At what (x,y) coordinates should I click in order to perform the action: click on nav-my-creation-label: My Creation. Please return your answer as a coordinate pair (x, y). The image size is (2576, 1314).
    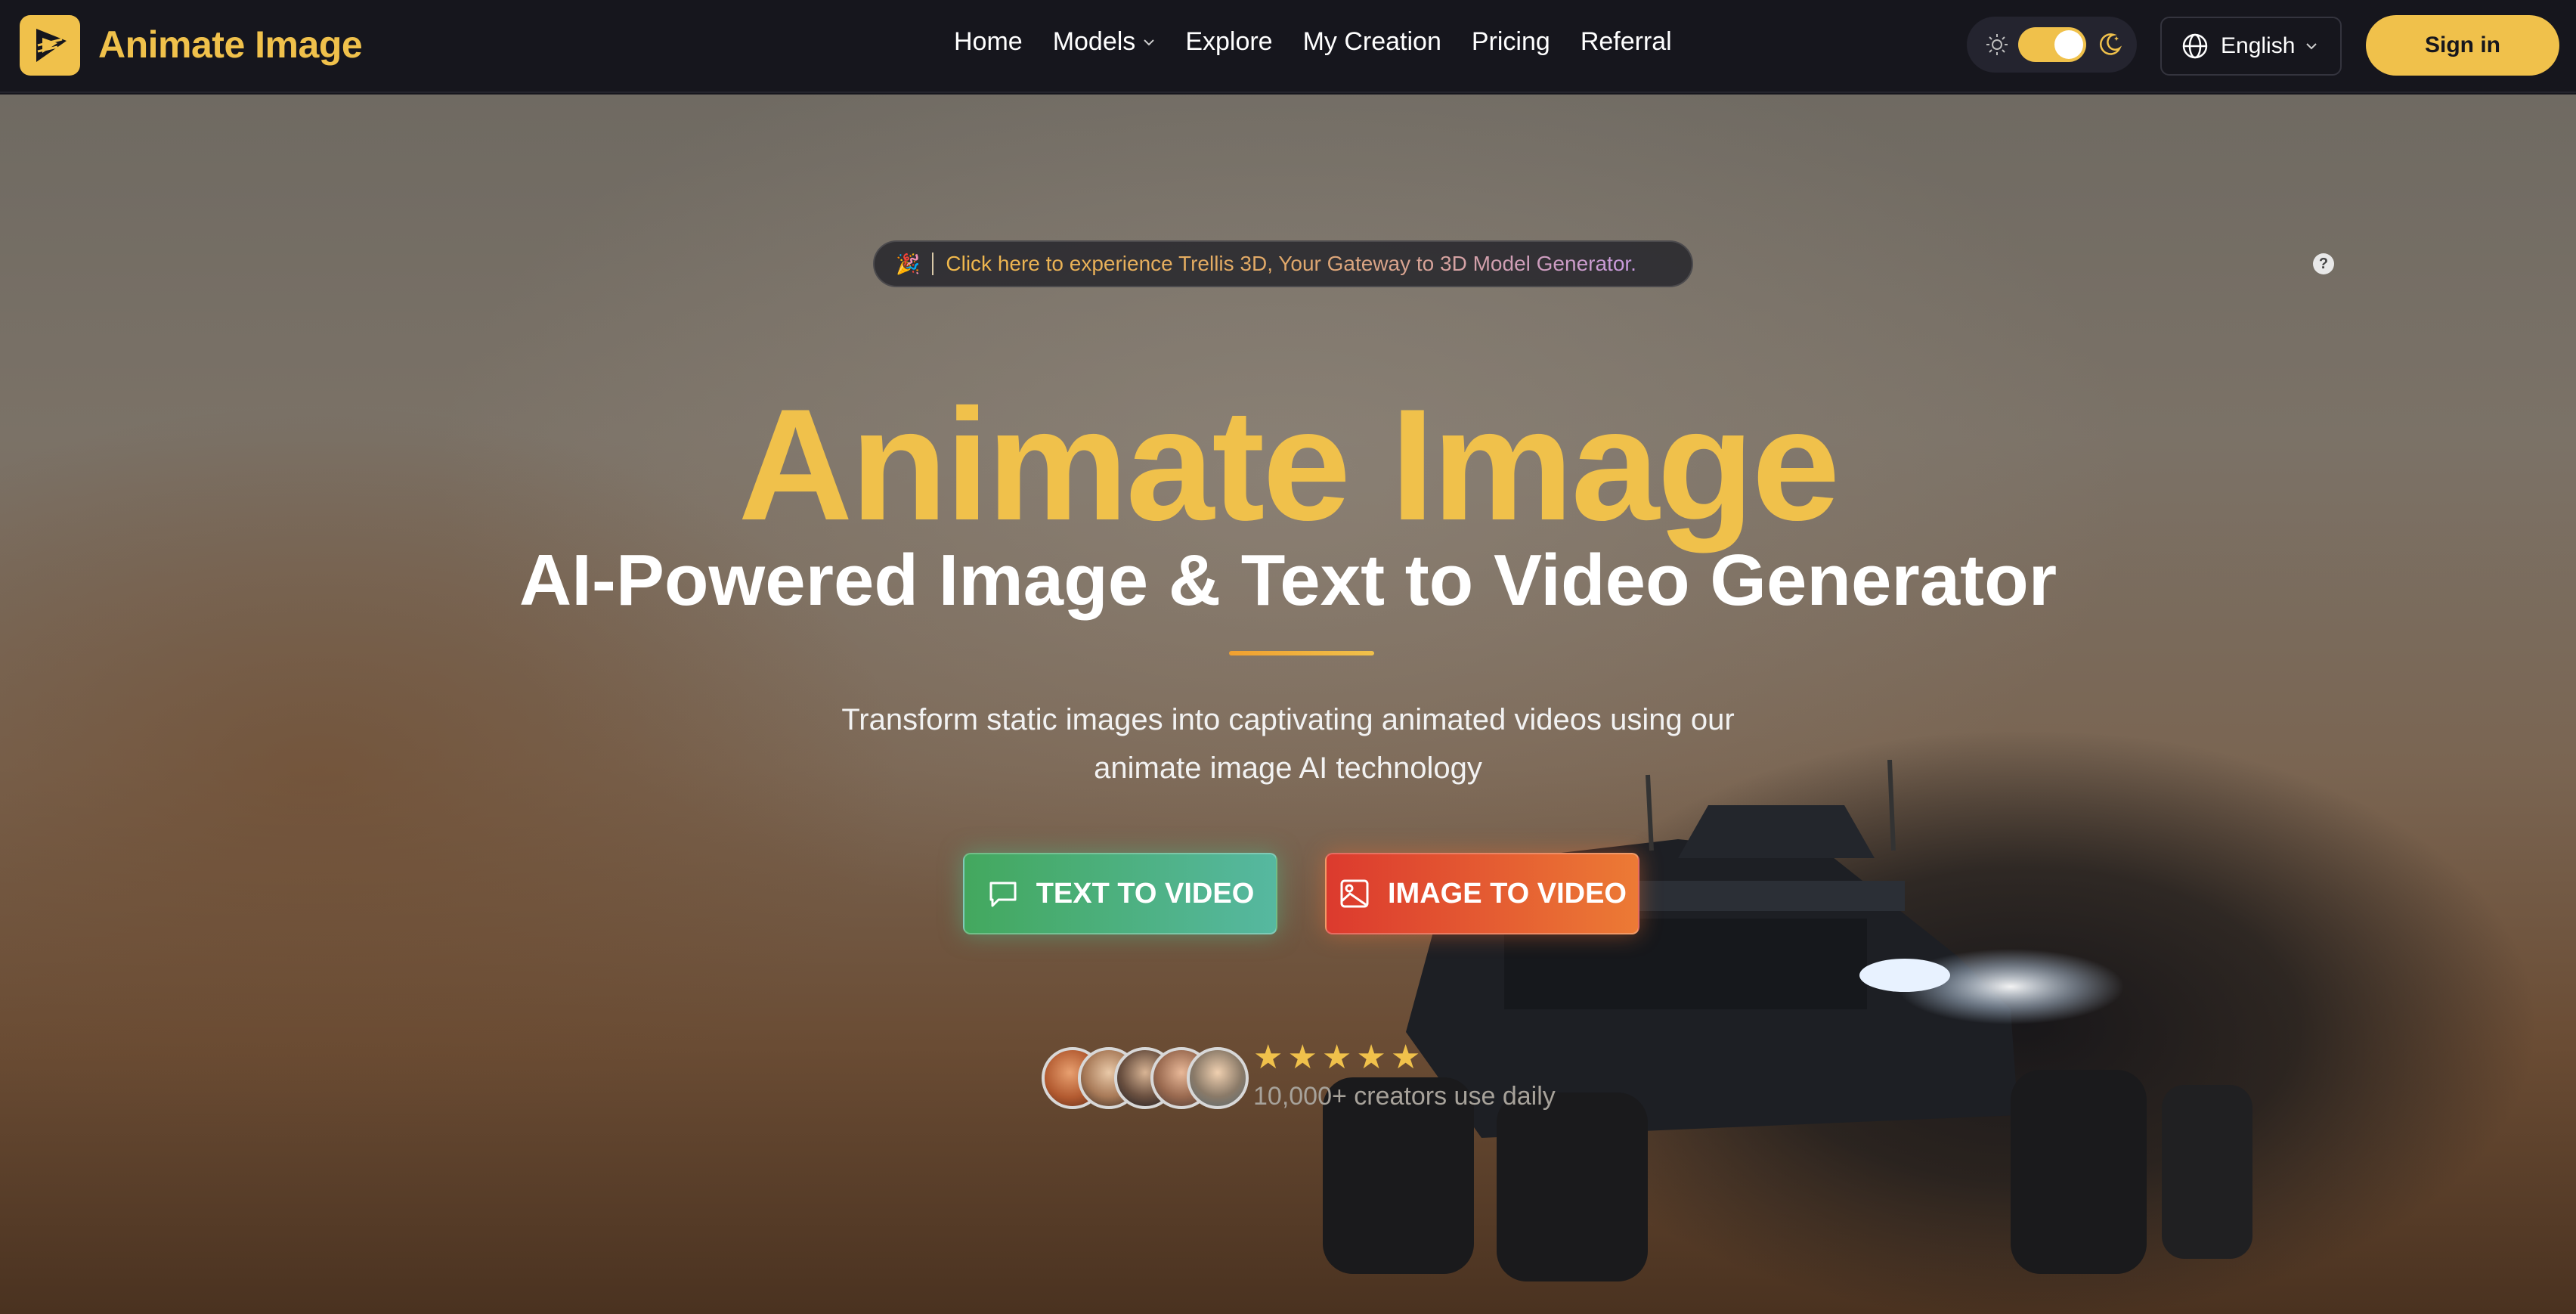
    Looking at the image, I should click on (1371, 41).